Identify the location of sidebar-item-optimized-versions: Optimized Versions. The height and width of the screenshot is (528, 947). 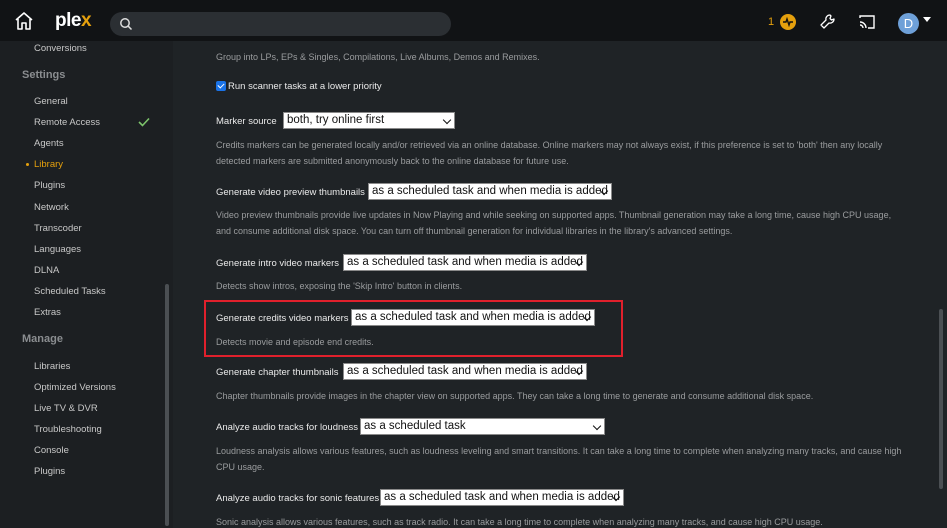
(75, 387).